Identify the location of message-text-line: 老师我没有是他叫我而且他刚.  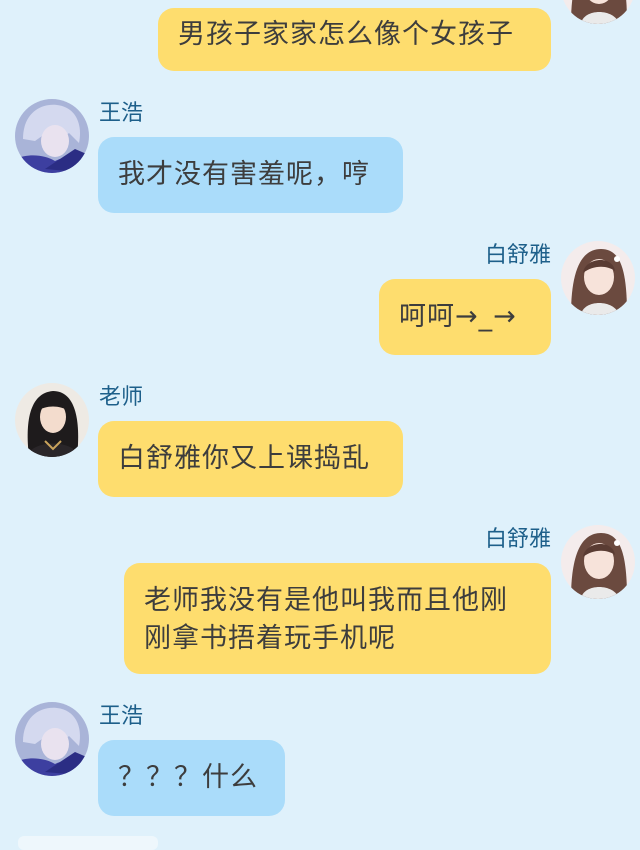
(326, 600).